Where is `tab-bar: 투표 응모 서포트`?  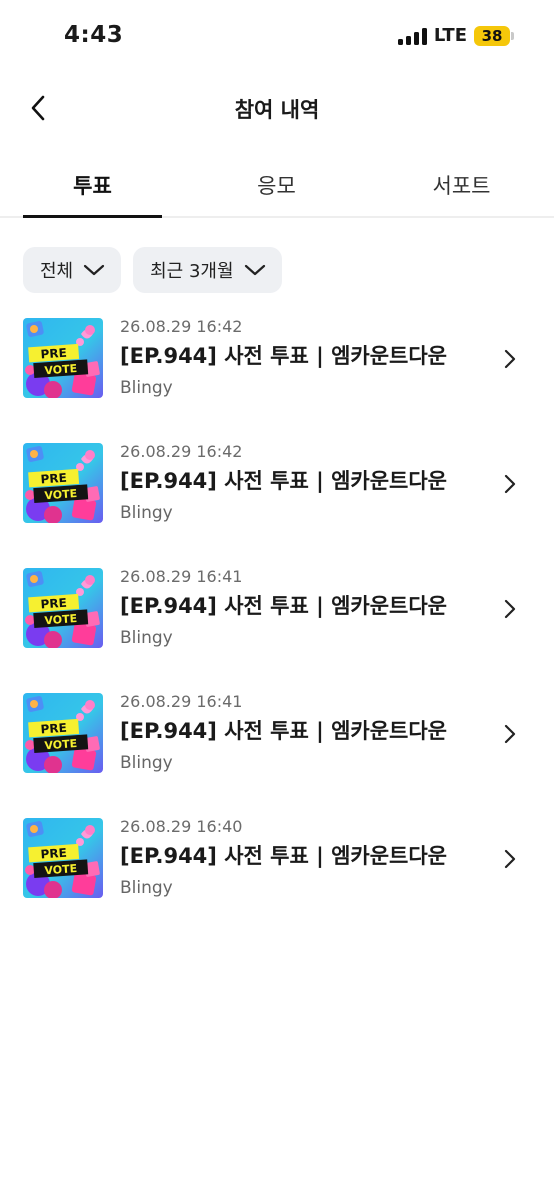
tab-bar: 투표 응모 서포트 is located at coordinates (277, 189).